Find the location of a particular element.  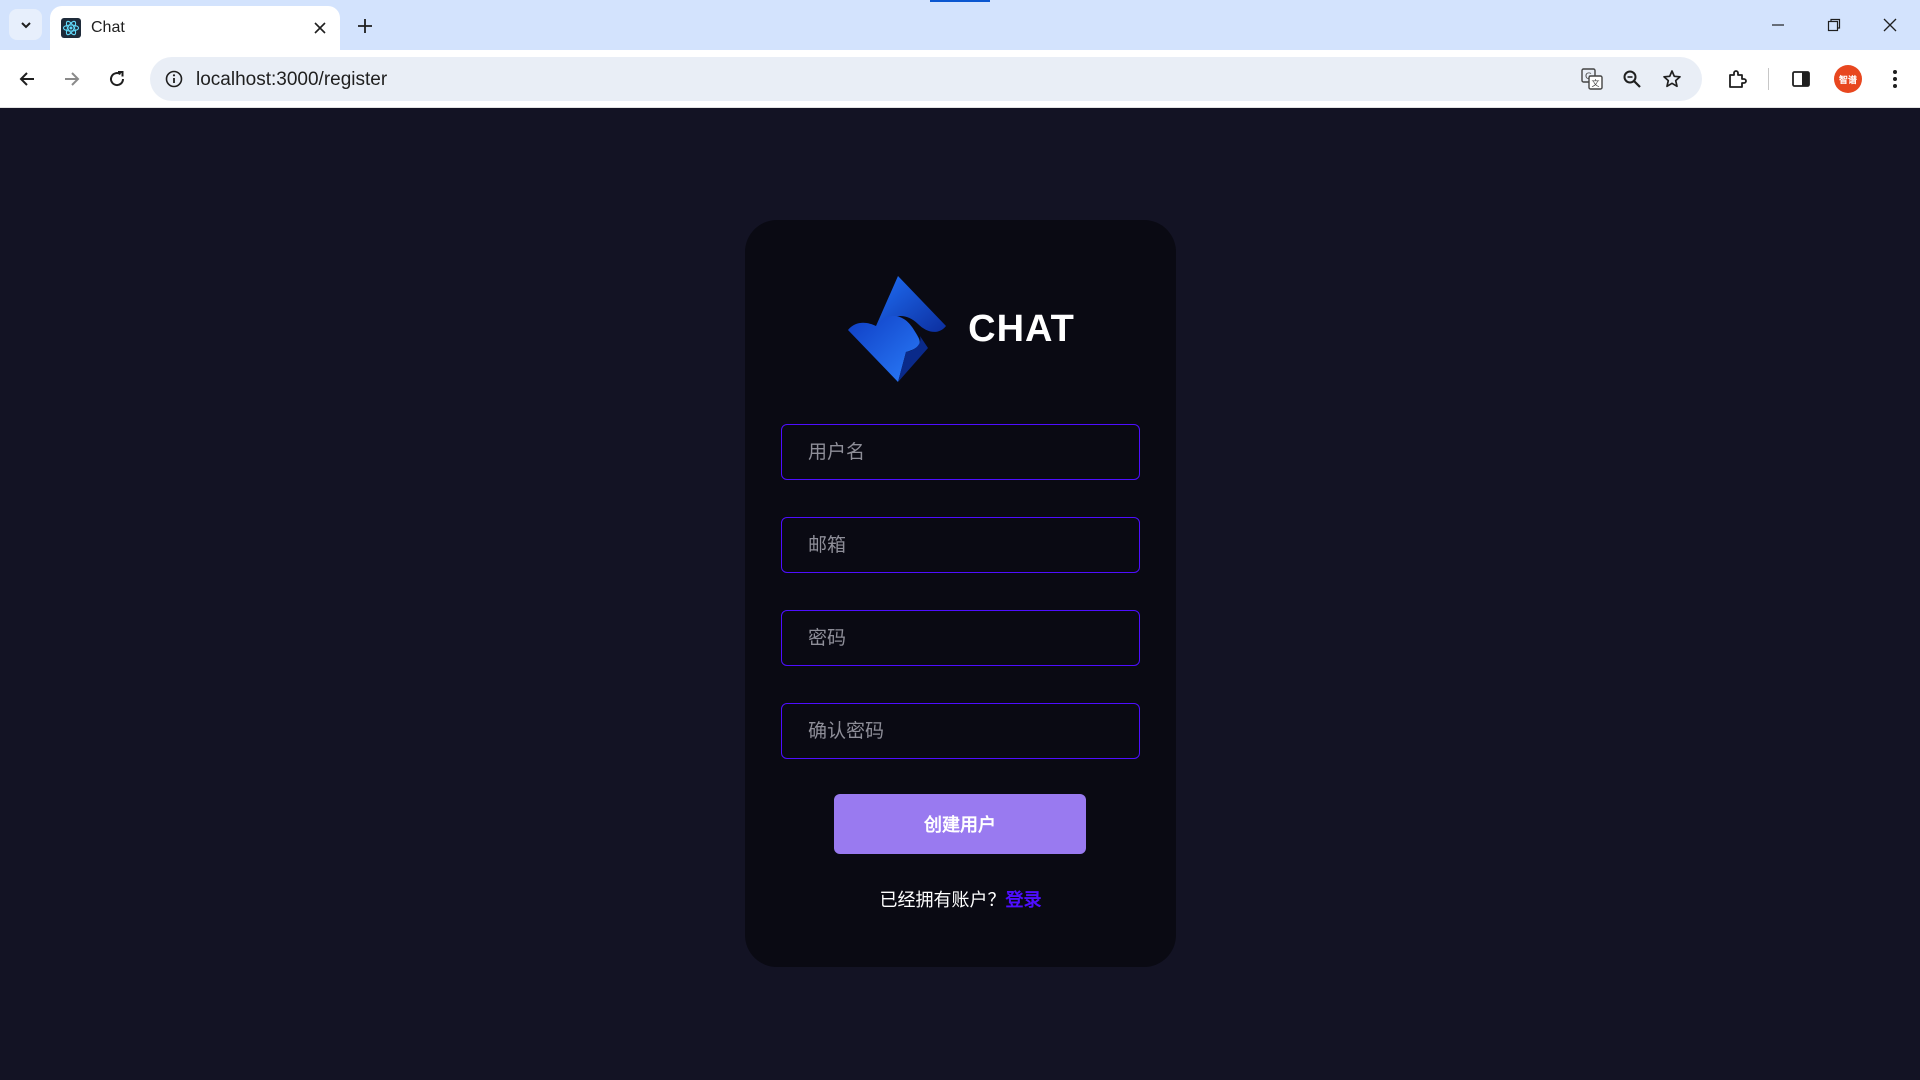

plus-icon is located at coordinates (365, 26).